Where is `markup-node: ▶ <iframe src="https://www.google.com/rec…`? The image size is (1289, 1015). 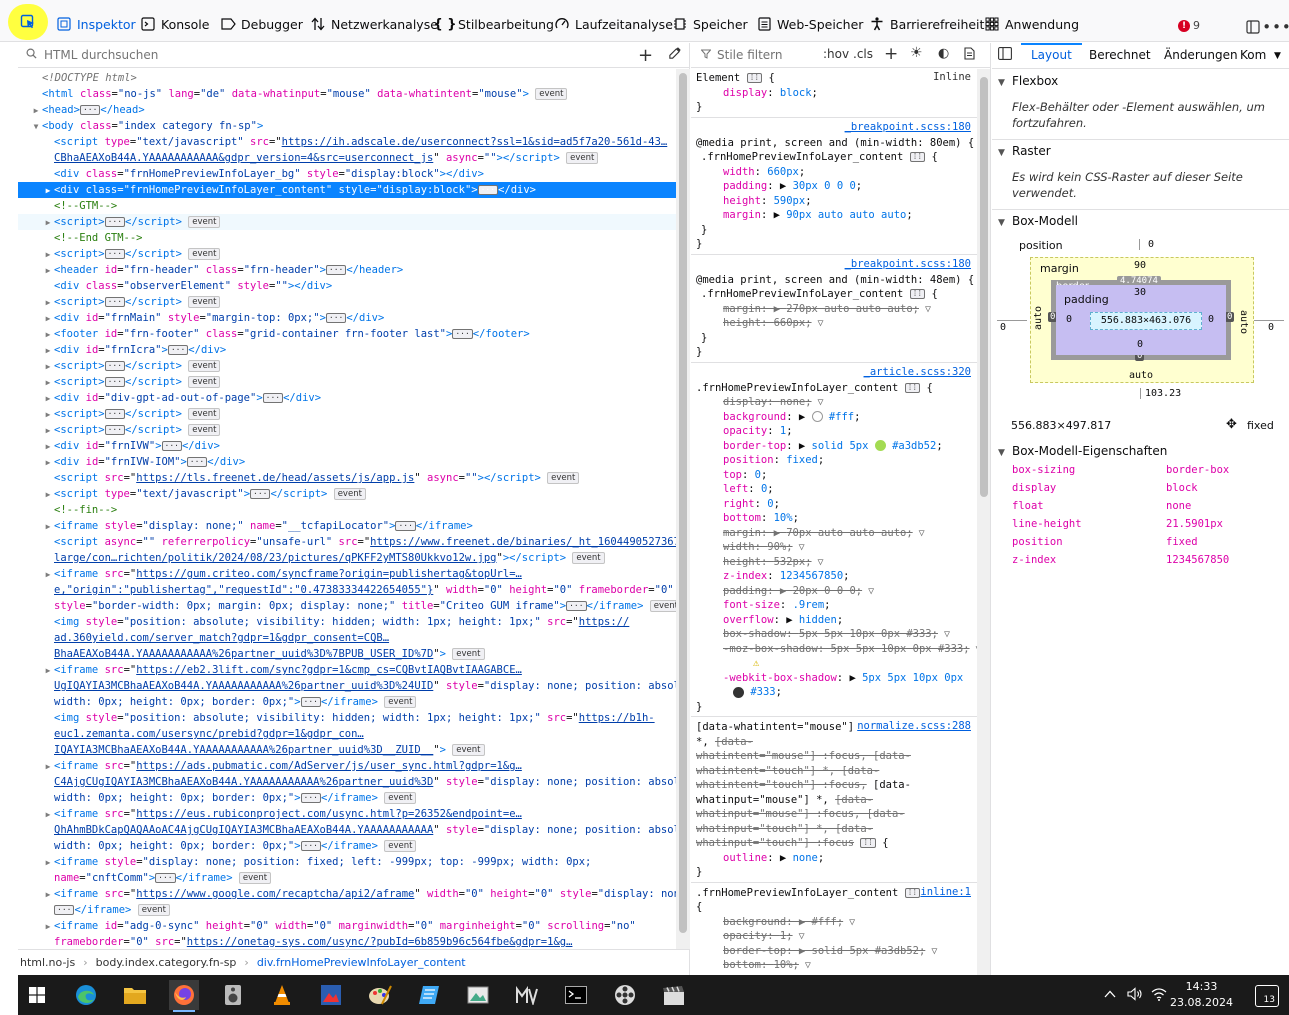 markup-node: ▶ <iframe src="https://www.google.com/rec… is located at coordinates (347, 894).